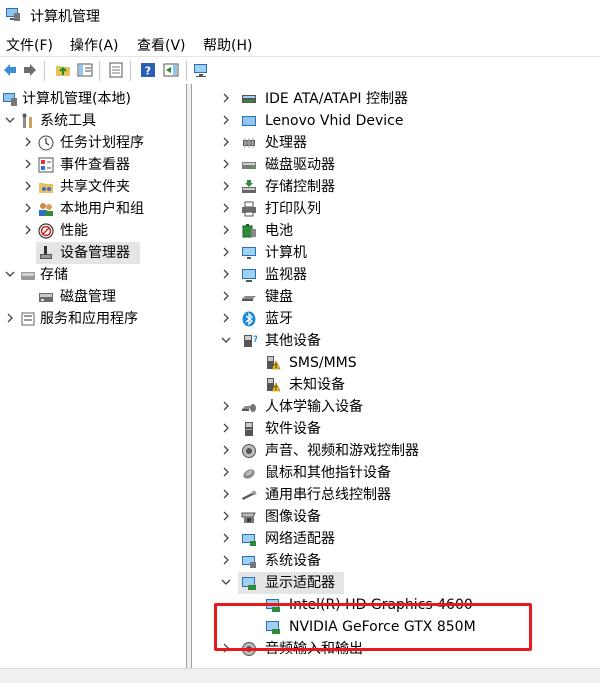 The image size is (600, 683). I want to click on device-label: 通用串行总线控制器, so click(328, 495).